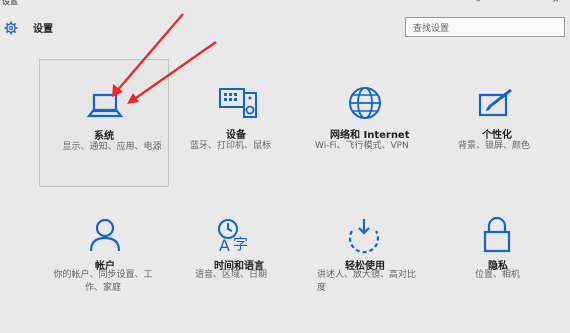 The height and width of the screenshot is (333, 570). What do you see at coordinates (507, 269) in the screenshot?
I see `tile-privacy: 隐私 位置、相机` at bounding box center [507, 269].